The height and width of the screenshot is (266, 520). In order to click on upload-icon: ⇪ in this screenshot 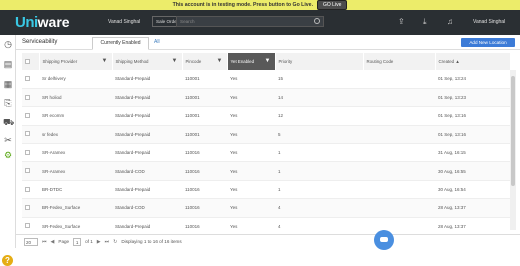, I will do `click(401, 21)`.